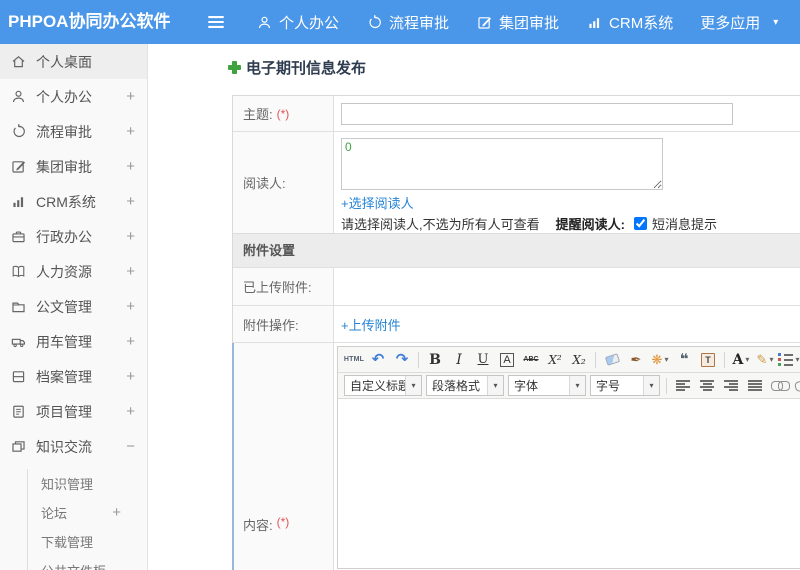 Image resolution: width=800 pixels, height=570 pixels. What do you see at coordinates (555, 359) in the screenshot?
I see `superscript-button: X²` at bounding box center [555, 359].